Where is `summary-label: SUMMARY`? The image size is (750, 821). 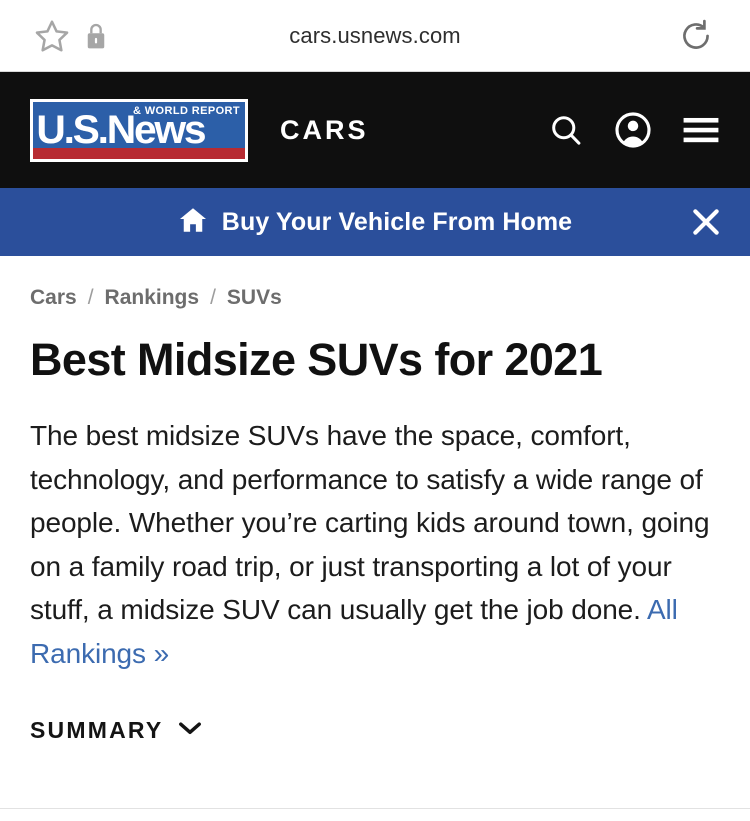 summary-label: SUMMARY is located at coordinates (97, 730).